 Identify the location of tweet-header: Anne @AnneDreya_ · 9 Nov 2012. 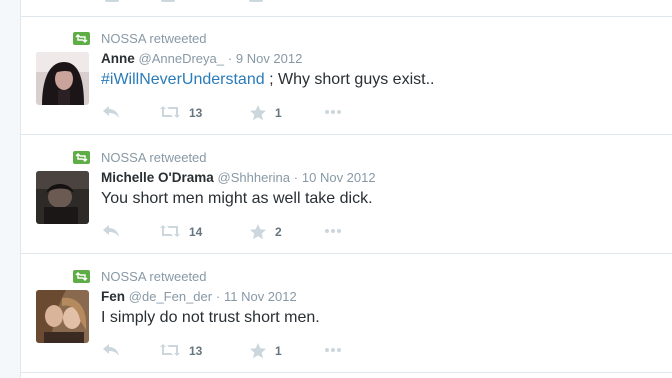
(201, 59).